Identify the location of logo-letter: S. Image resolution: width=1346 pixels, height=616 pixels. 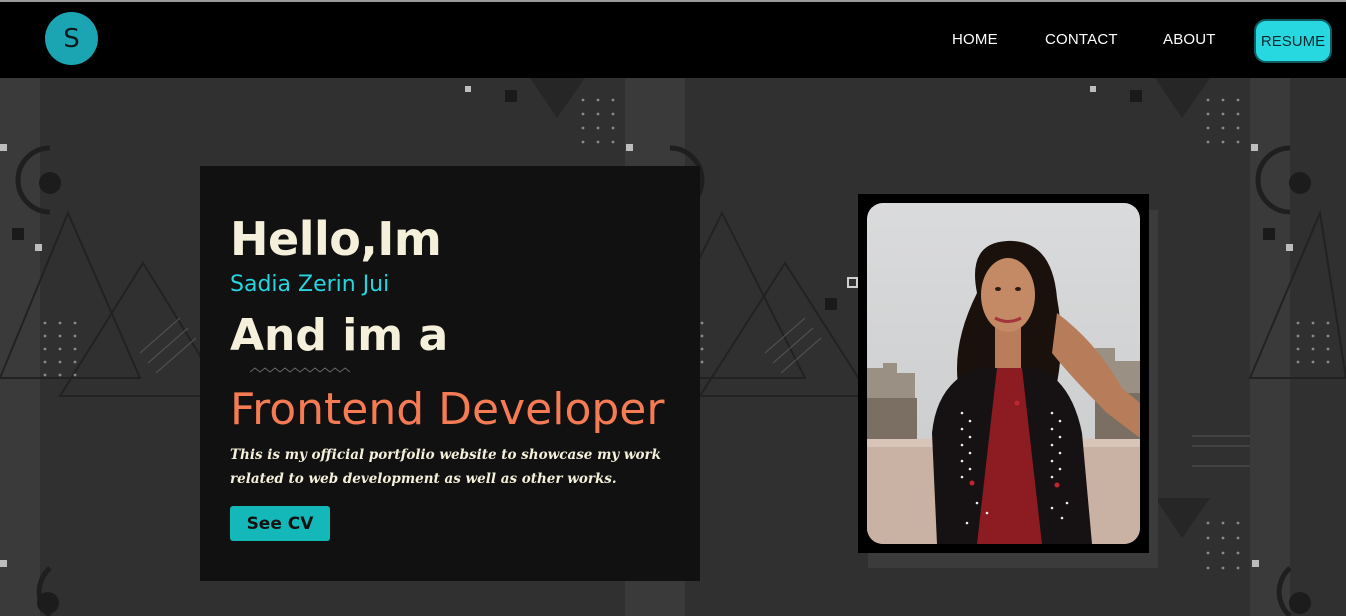
(71, 38).